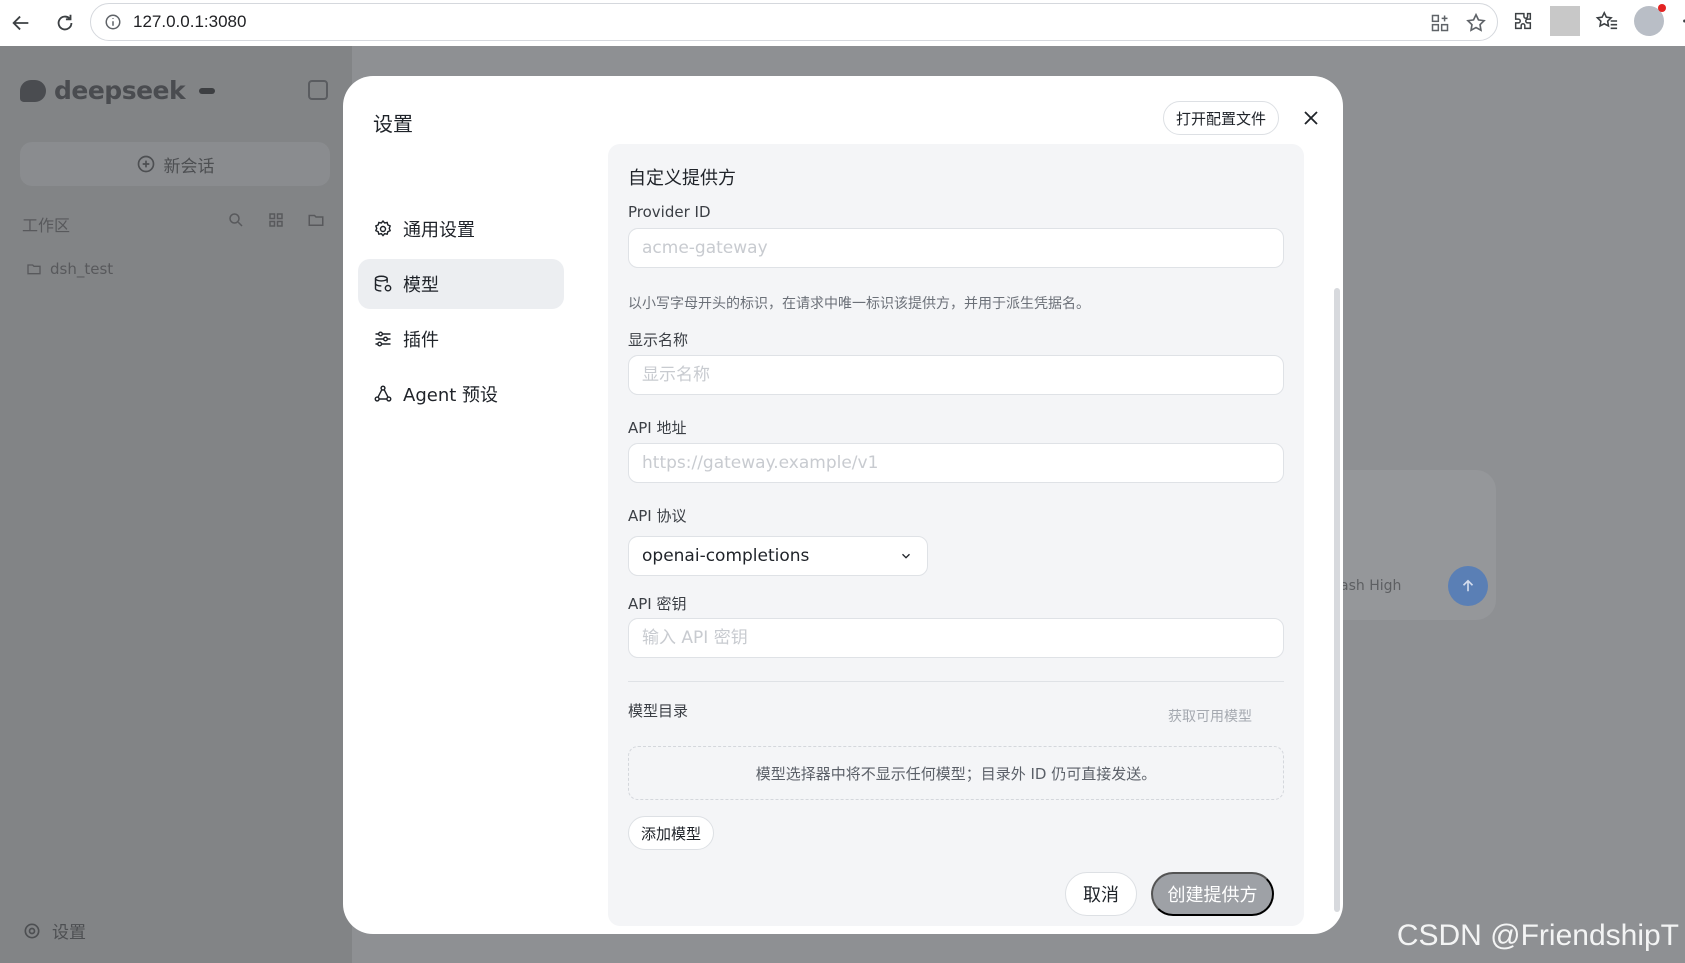 Image resolution: width=1685 pixels, height=963 pixels. Describe the element at coordinates (1476, 23) in the screenshot. I see `favorite-star-icon` at that location.